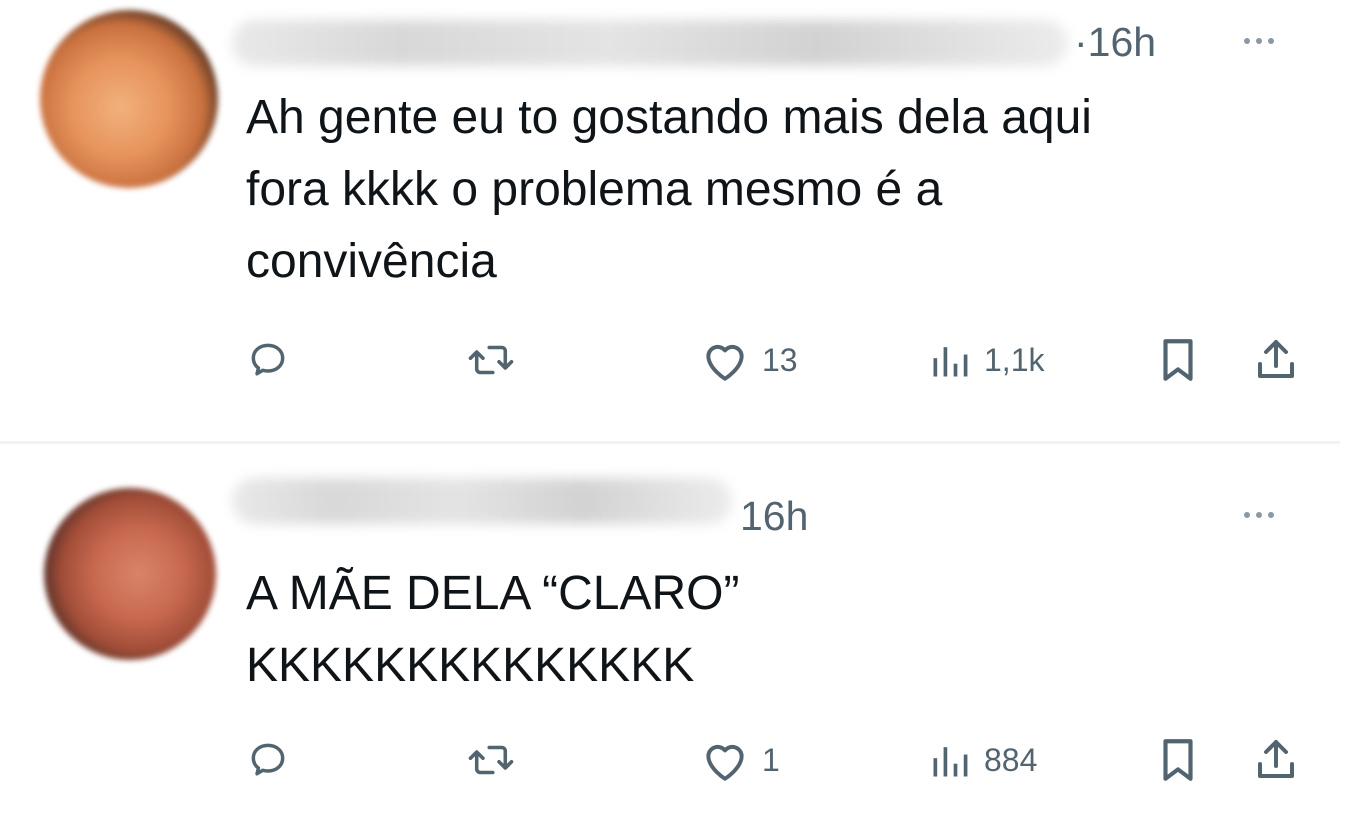 This screenshot has width=1352, height=836. I want to click on tweet-text-line: fora kkkk o problema mesmo é a, so click(594, 189).